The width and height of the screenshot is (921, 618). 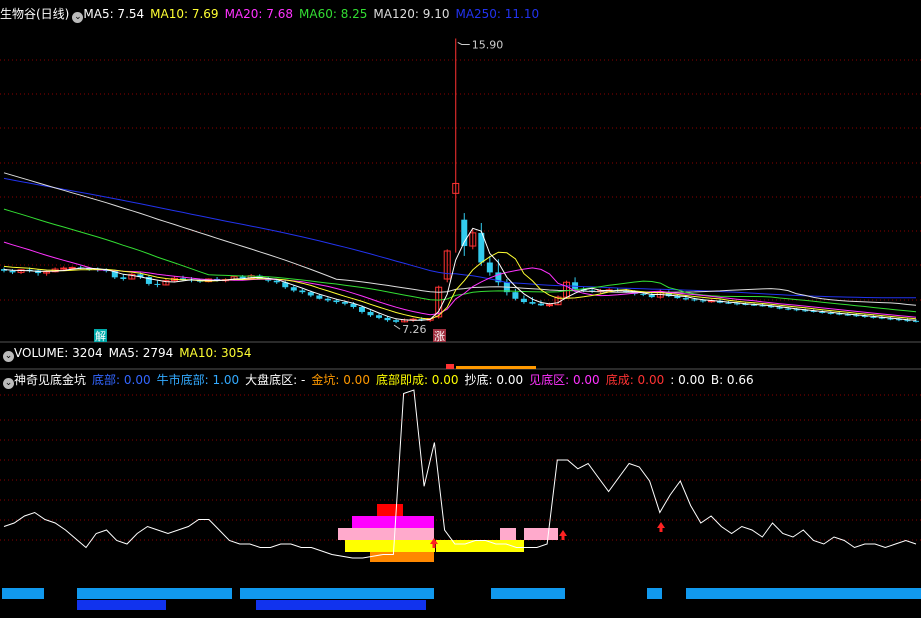 What do you see at coordinates (184, 14) in the screenshot?
I see `ma-legend-item-1: MA10: 7.69` at bounding box center [184, 14].